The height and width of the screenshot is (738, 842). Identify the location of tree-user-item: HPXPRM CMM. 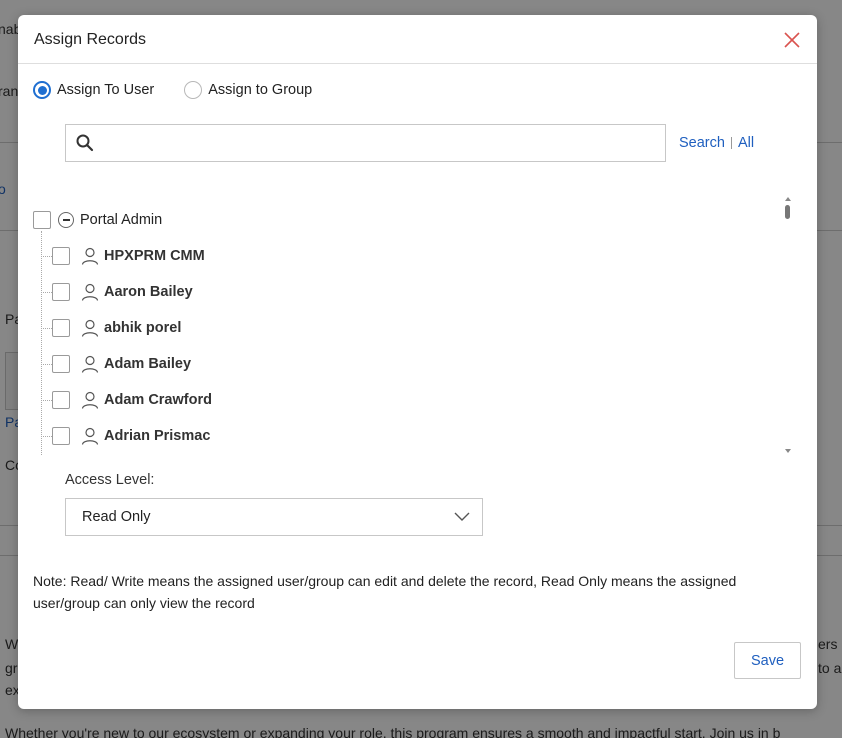
(123, 256).